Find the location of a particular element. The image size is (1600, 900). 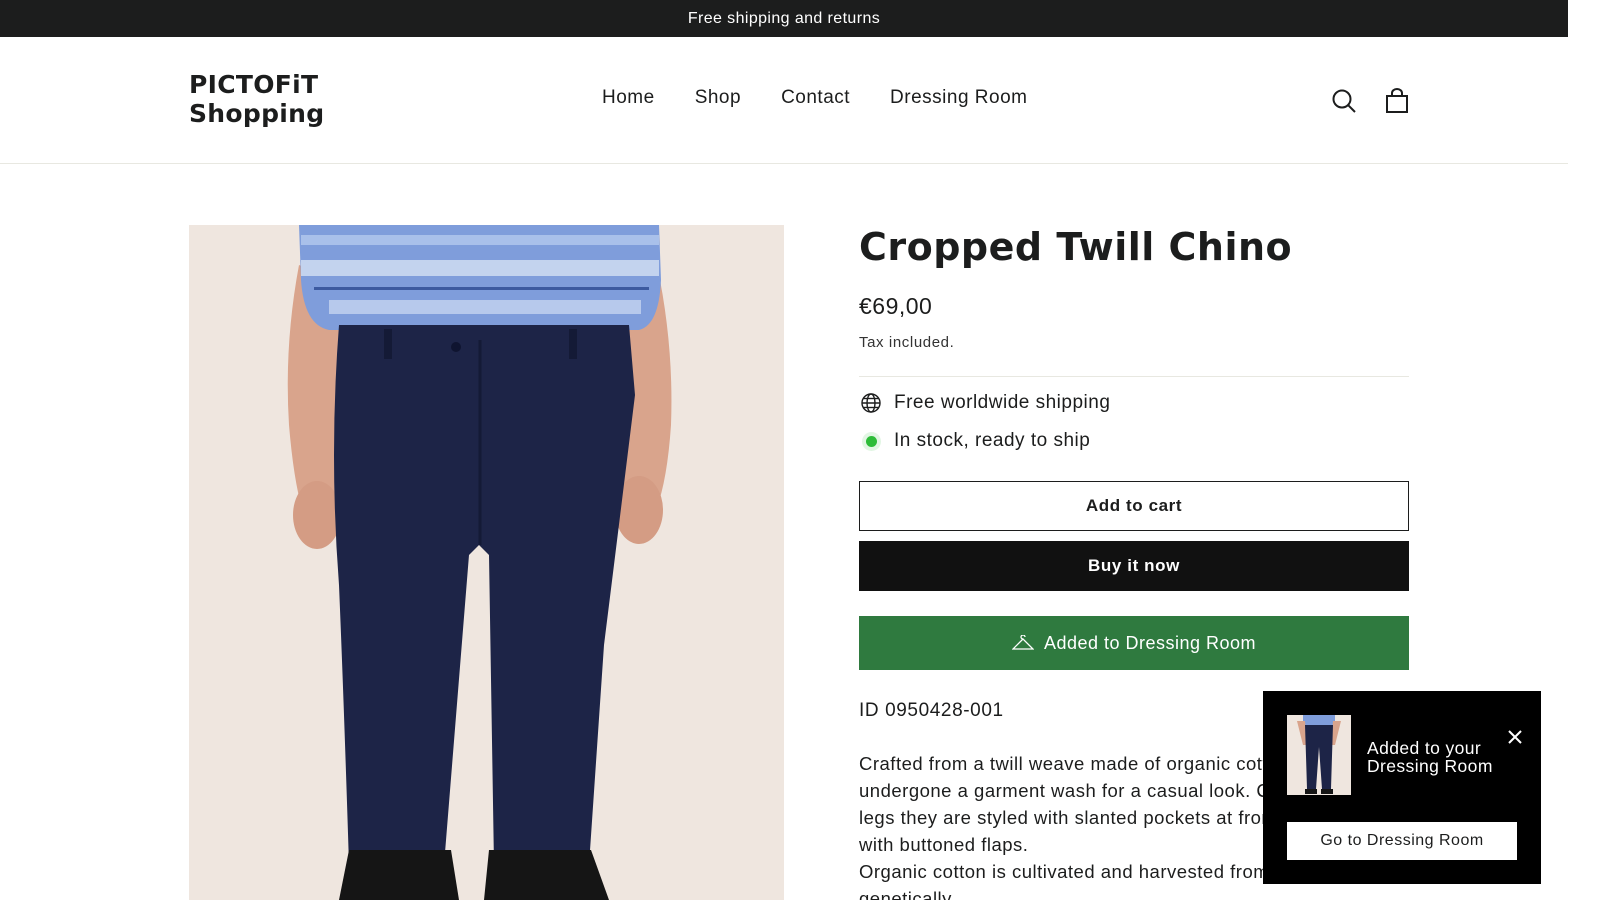

divider is located at coordinates (1134, 376).